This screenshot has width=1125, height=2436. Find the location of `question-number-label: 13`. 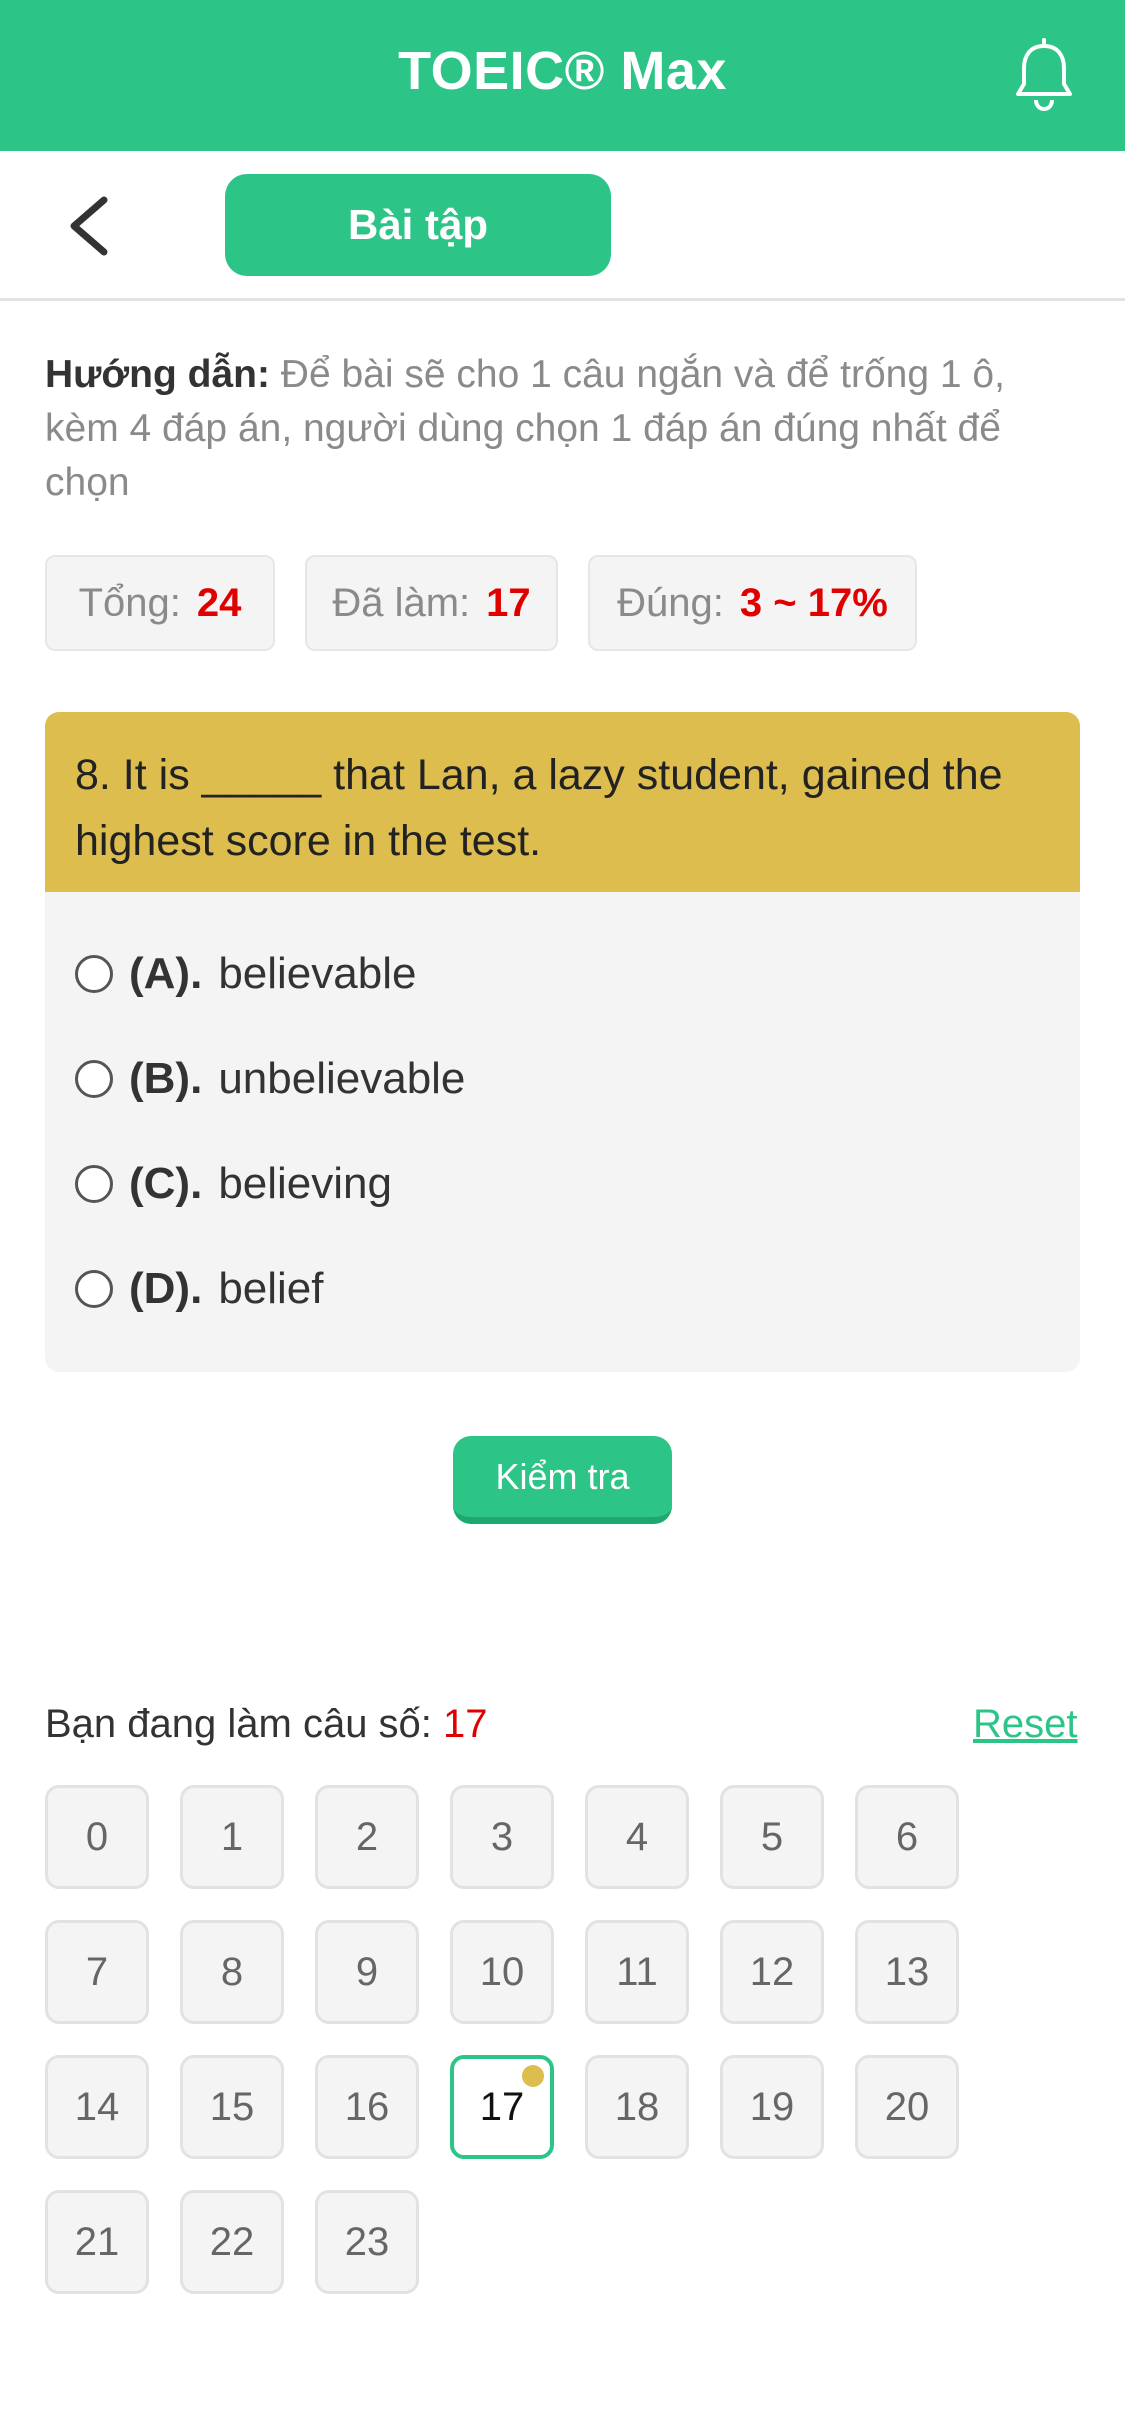

question-number-label: 13 is located at coordinates (907, 1971).